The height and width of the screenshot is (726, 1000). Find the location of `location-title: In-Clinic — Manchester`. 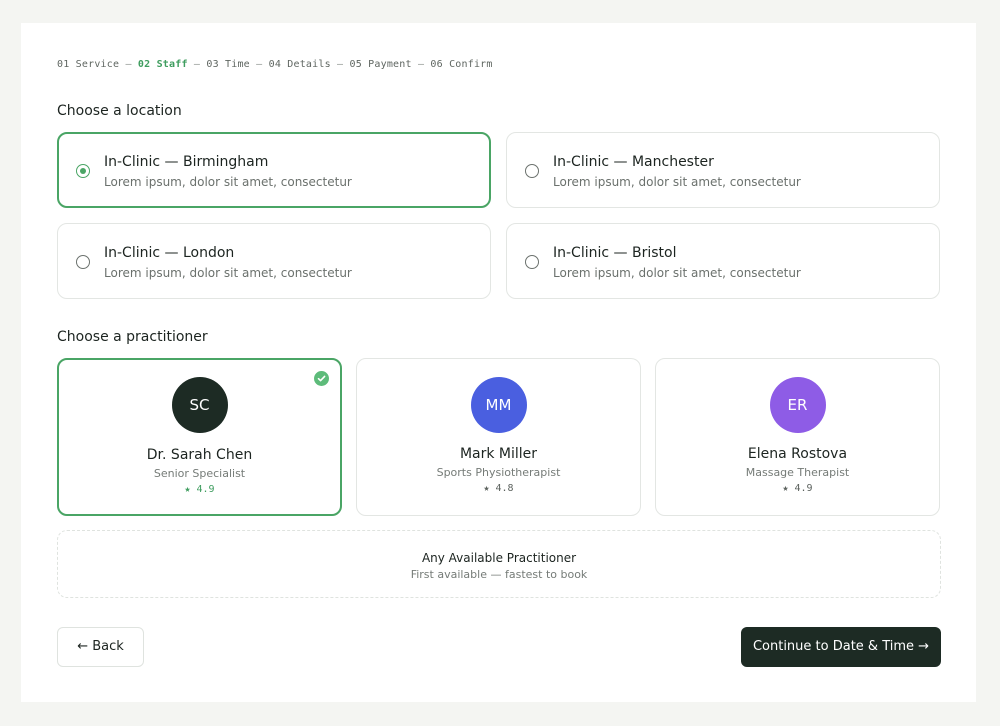

location-title: In-Clinic — Manchester is located at coordinates (633, 162).